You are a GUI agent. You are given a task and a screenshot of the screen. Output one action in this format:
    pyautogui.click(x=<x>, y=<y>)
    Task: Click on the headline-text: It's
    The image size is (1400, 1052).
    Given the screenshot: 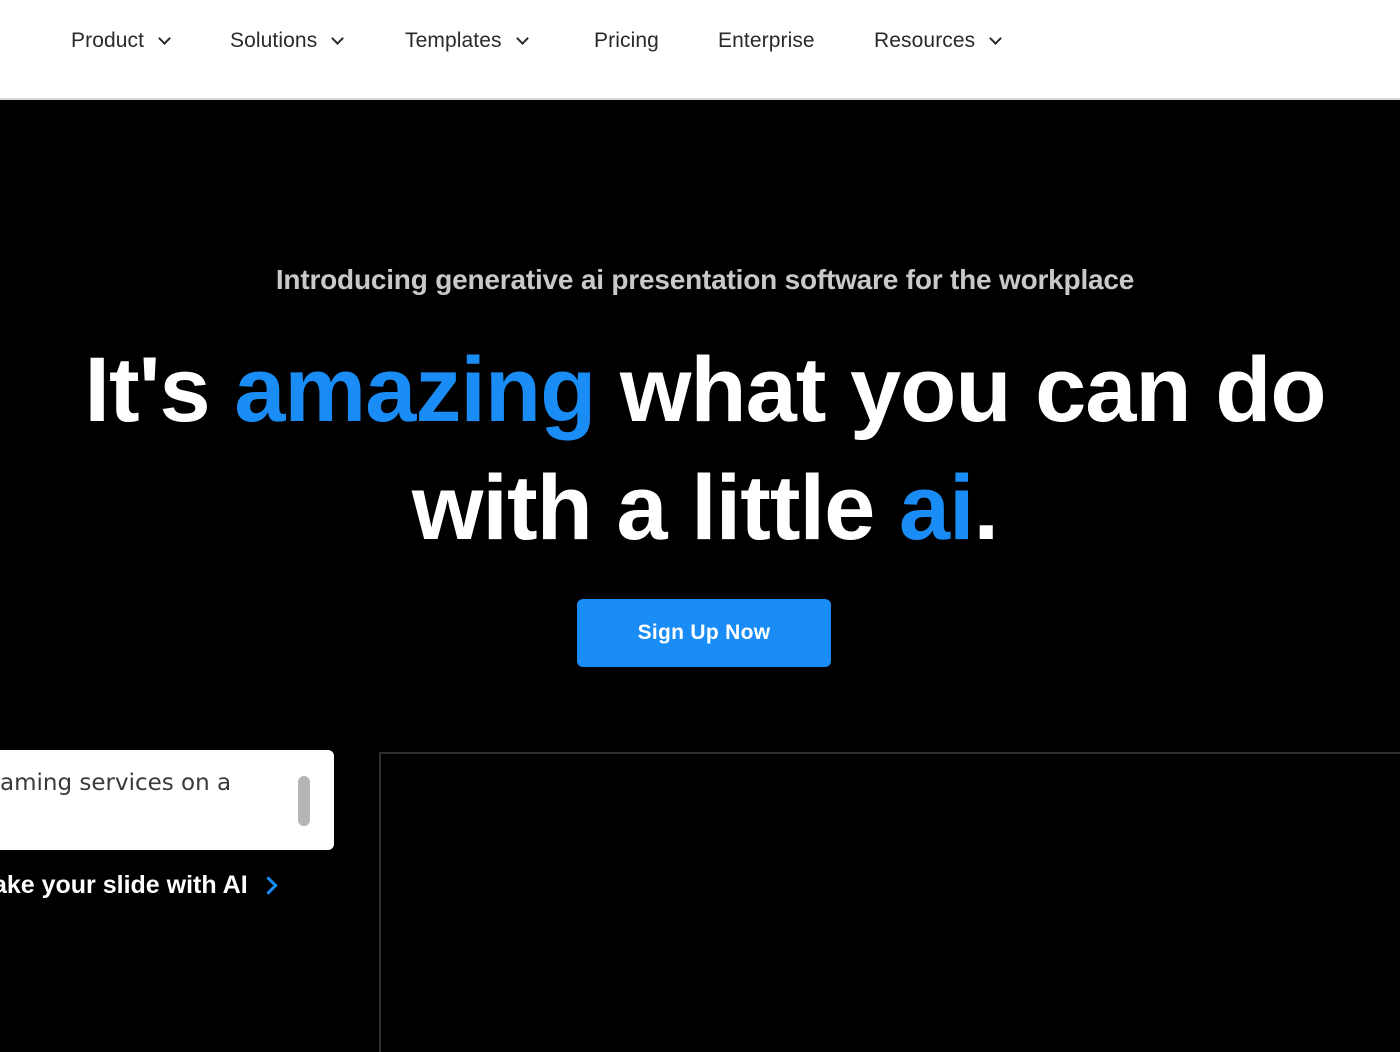 What is the action you would take?
    pyautogui.click(x=147, y=390)
    